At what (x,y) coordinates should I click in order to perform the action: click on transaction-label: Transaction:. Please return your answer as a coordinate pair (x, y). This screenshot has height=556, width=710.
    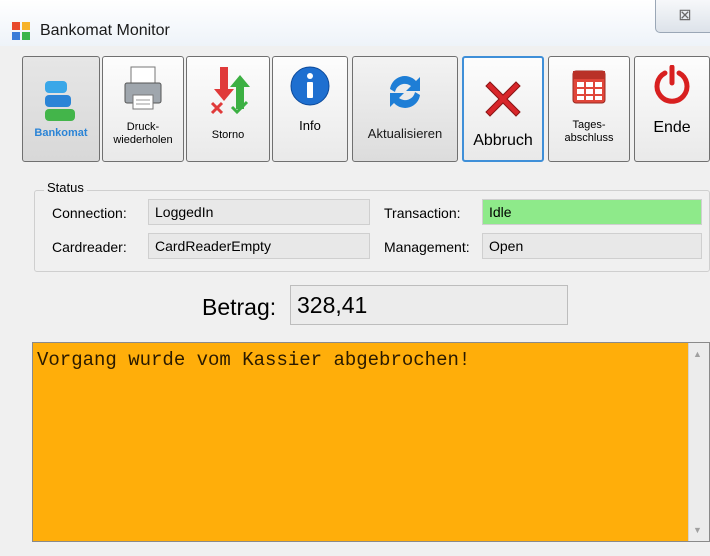
    Looking at the image, I should click on (422, 213).